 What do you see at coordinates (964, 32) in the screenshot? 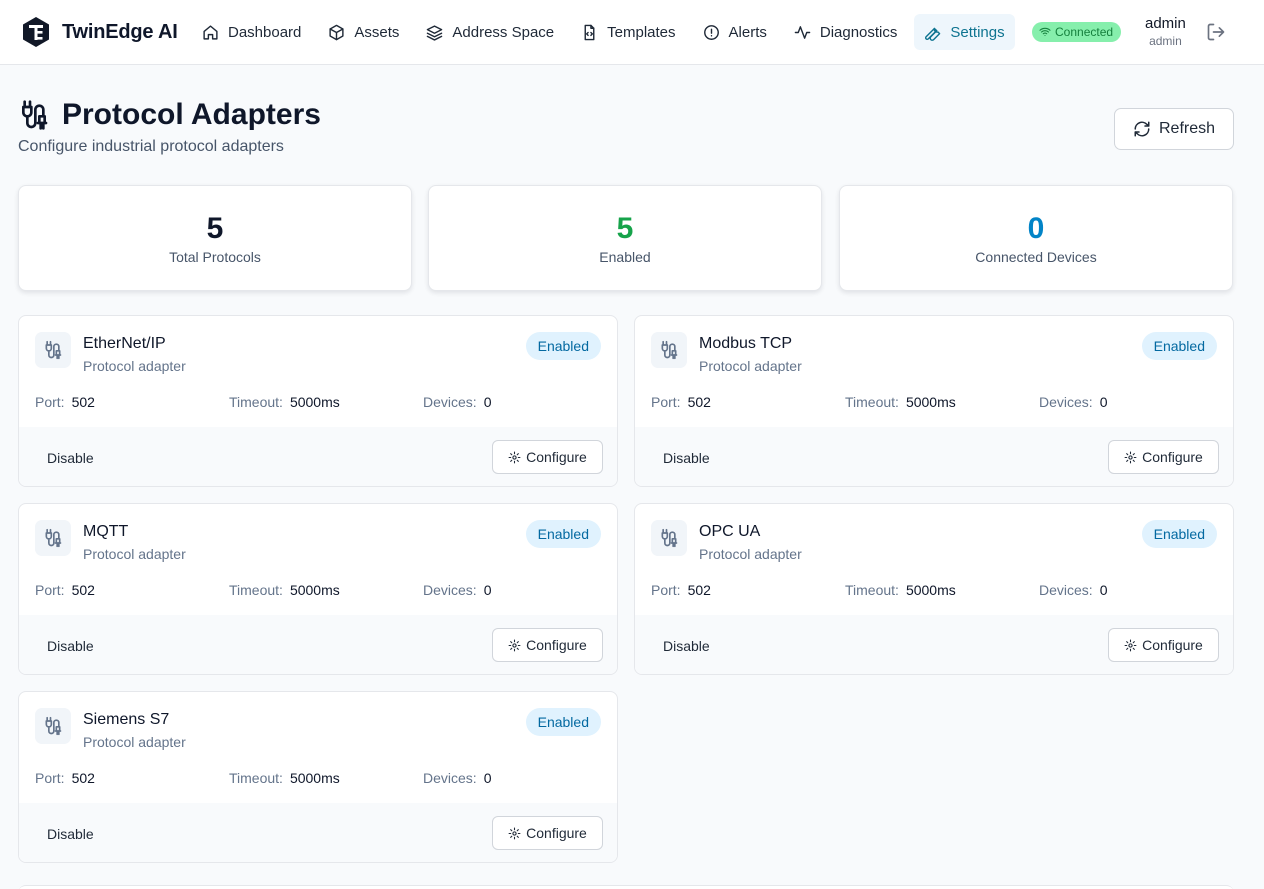
I see `nav-item-settings: Settings` at bounding box center [964, 32].